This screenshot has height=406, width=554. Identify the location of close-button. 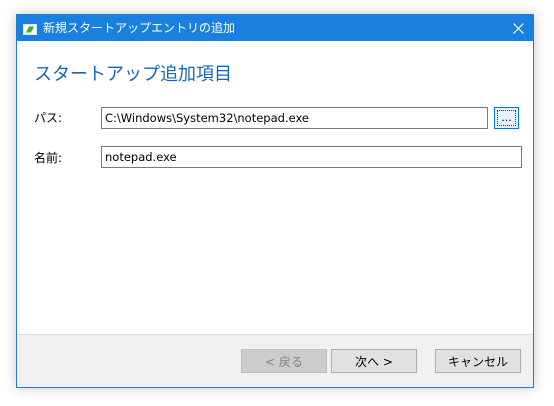
(518, 28).